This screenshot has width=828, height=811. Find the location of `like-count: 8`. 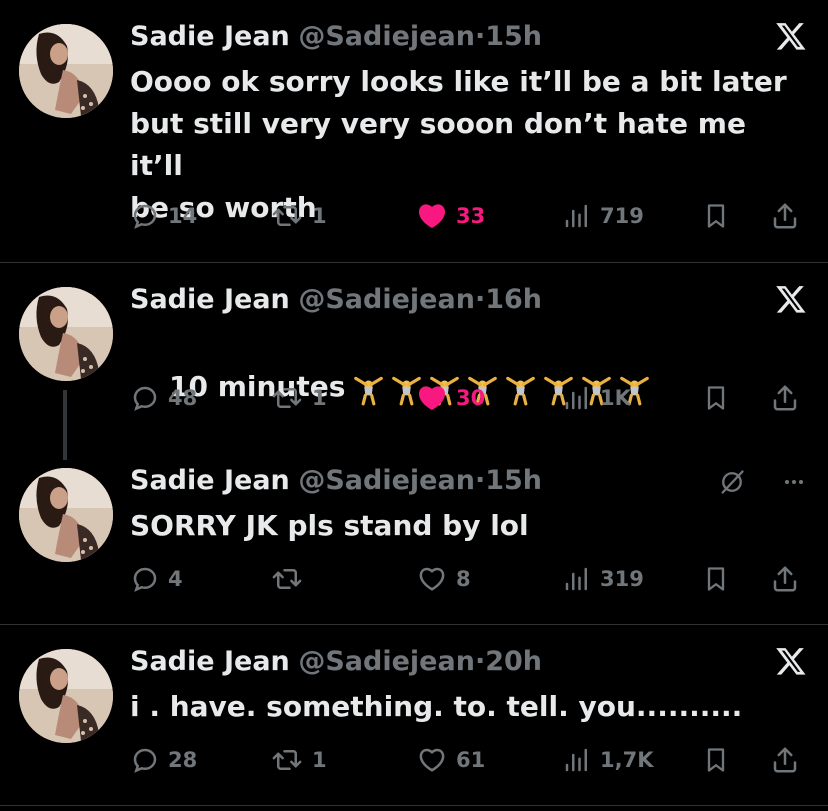

like-count: 8 is located at coordinates (463, 579).